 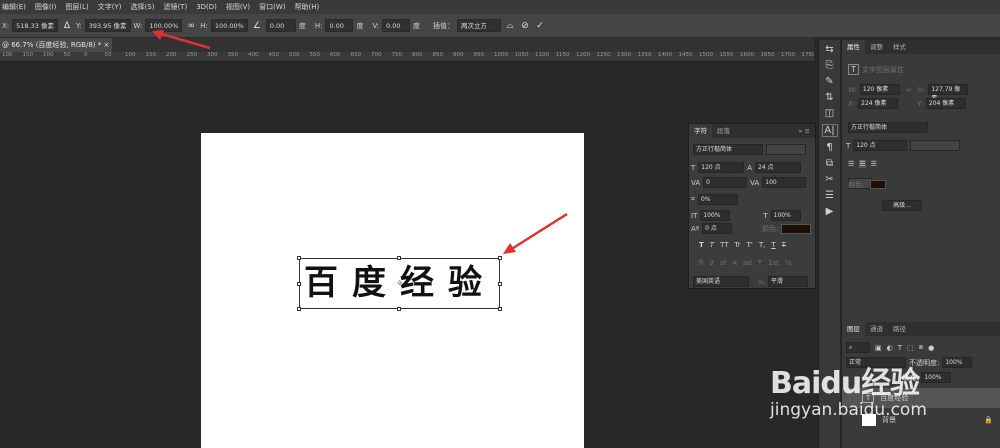 I want to click on font-style-select, so click(x=786, y=149).